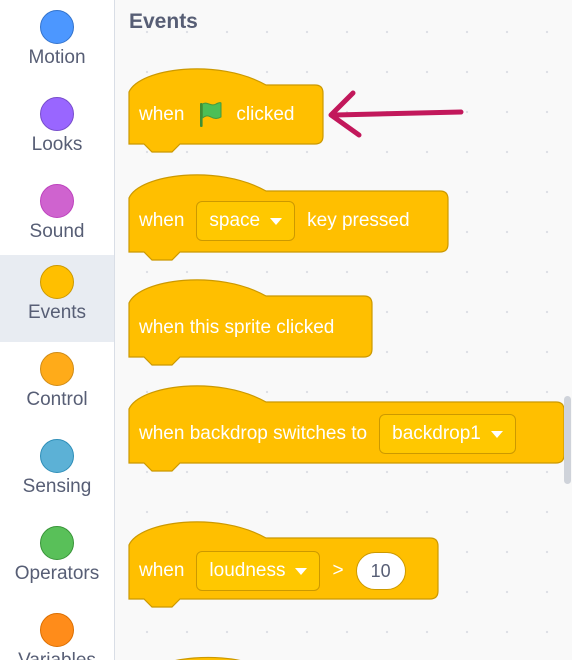 Image resolution: width=572 pixels, height=660 pixels. I want to click on sensor-dropdown-value: loudness, so click(247, 570).